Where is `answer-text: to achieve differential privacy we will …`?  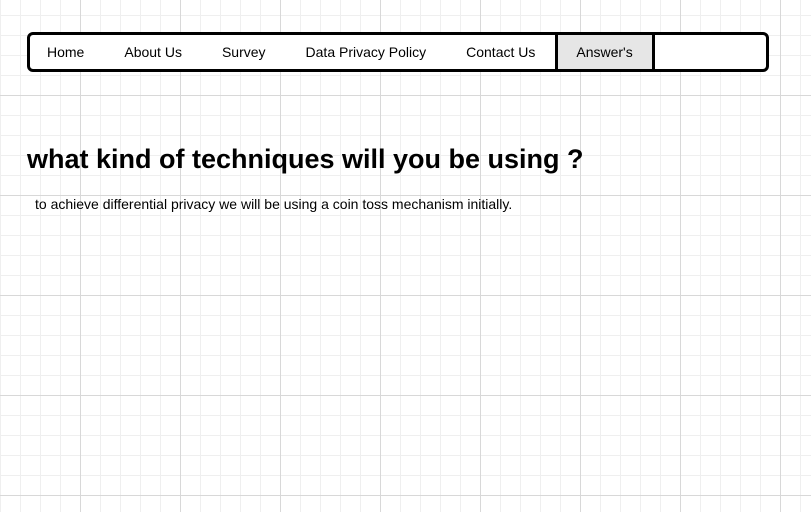 answer-text: to achieve differential privacy we will … is located at coordinates (274, 204).